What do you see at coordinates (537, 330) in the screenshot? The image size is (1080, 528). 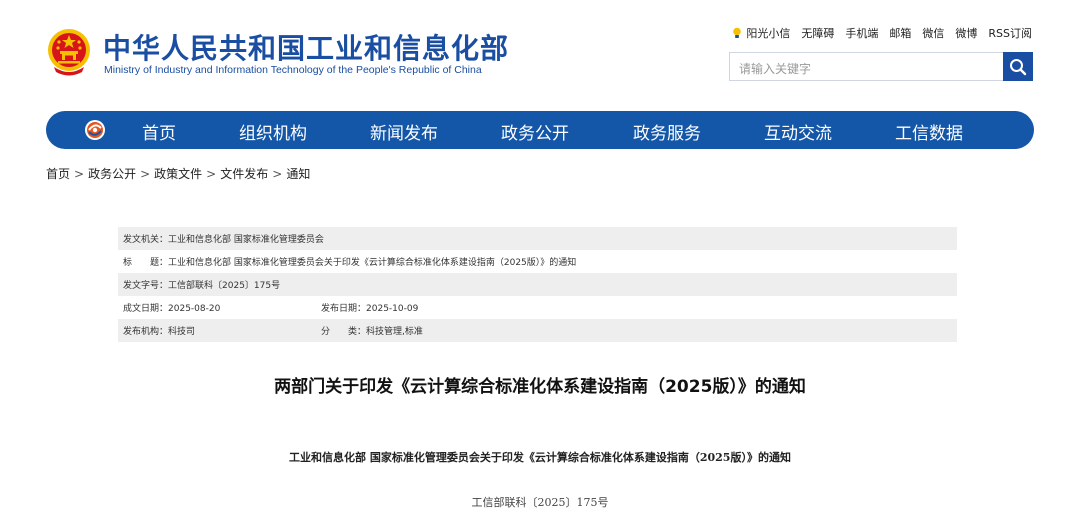 I see `meta-row-org: 发布机构：科技司 分 类：科技管理,标准` at bounding box center [537, 330].